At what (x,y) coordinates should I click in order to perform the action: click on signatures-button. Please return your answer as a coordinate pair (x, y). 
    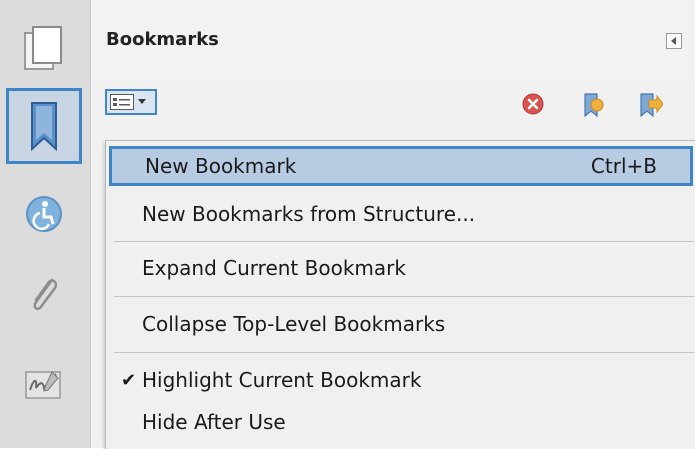
    Looking at the image, I should click on (44, 384).